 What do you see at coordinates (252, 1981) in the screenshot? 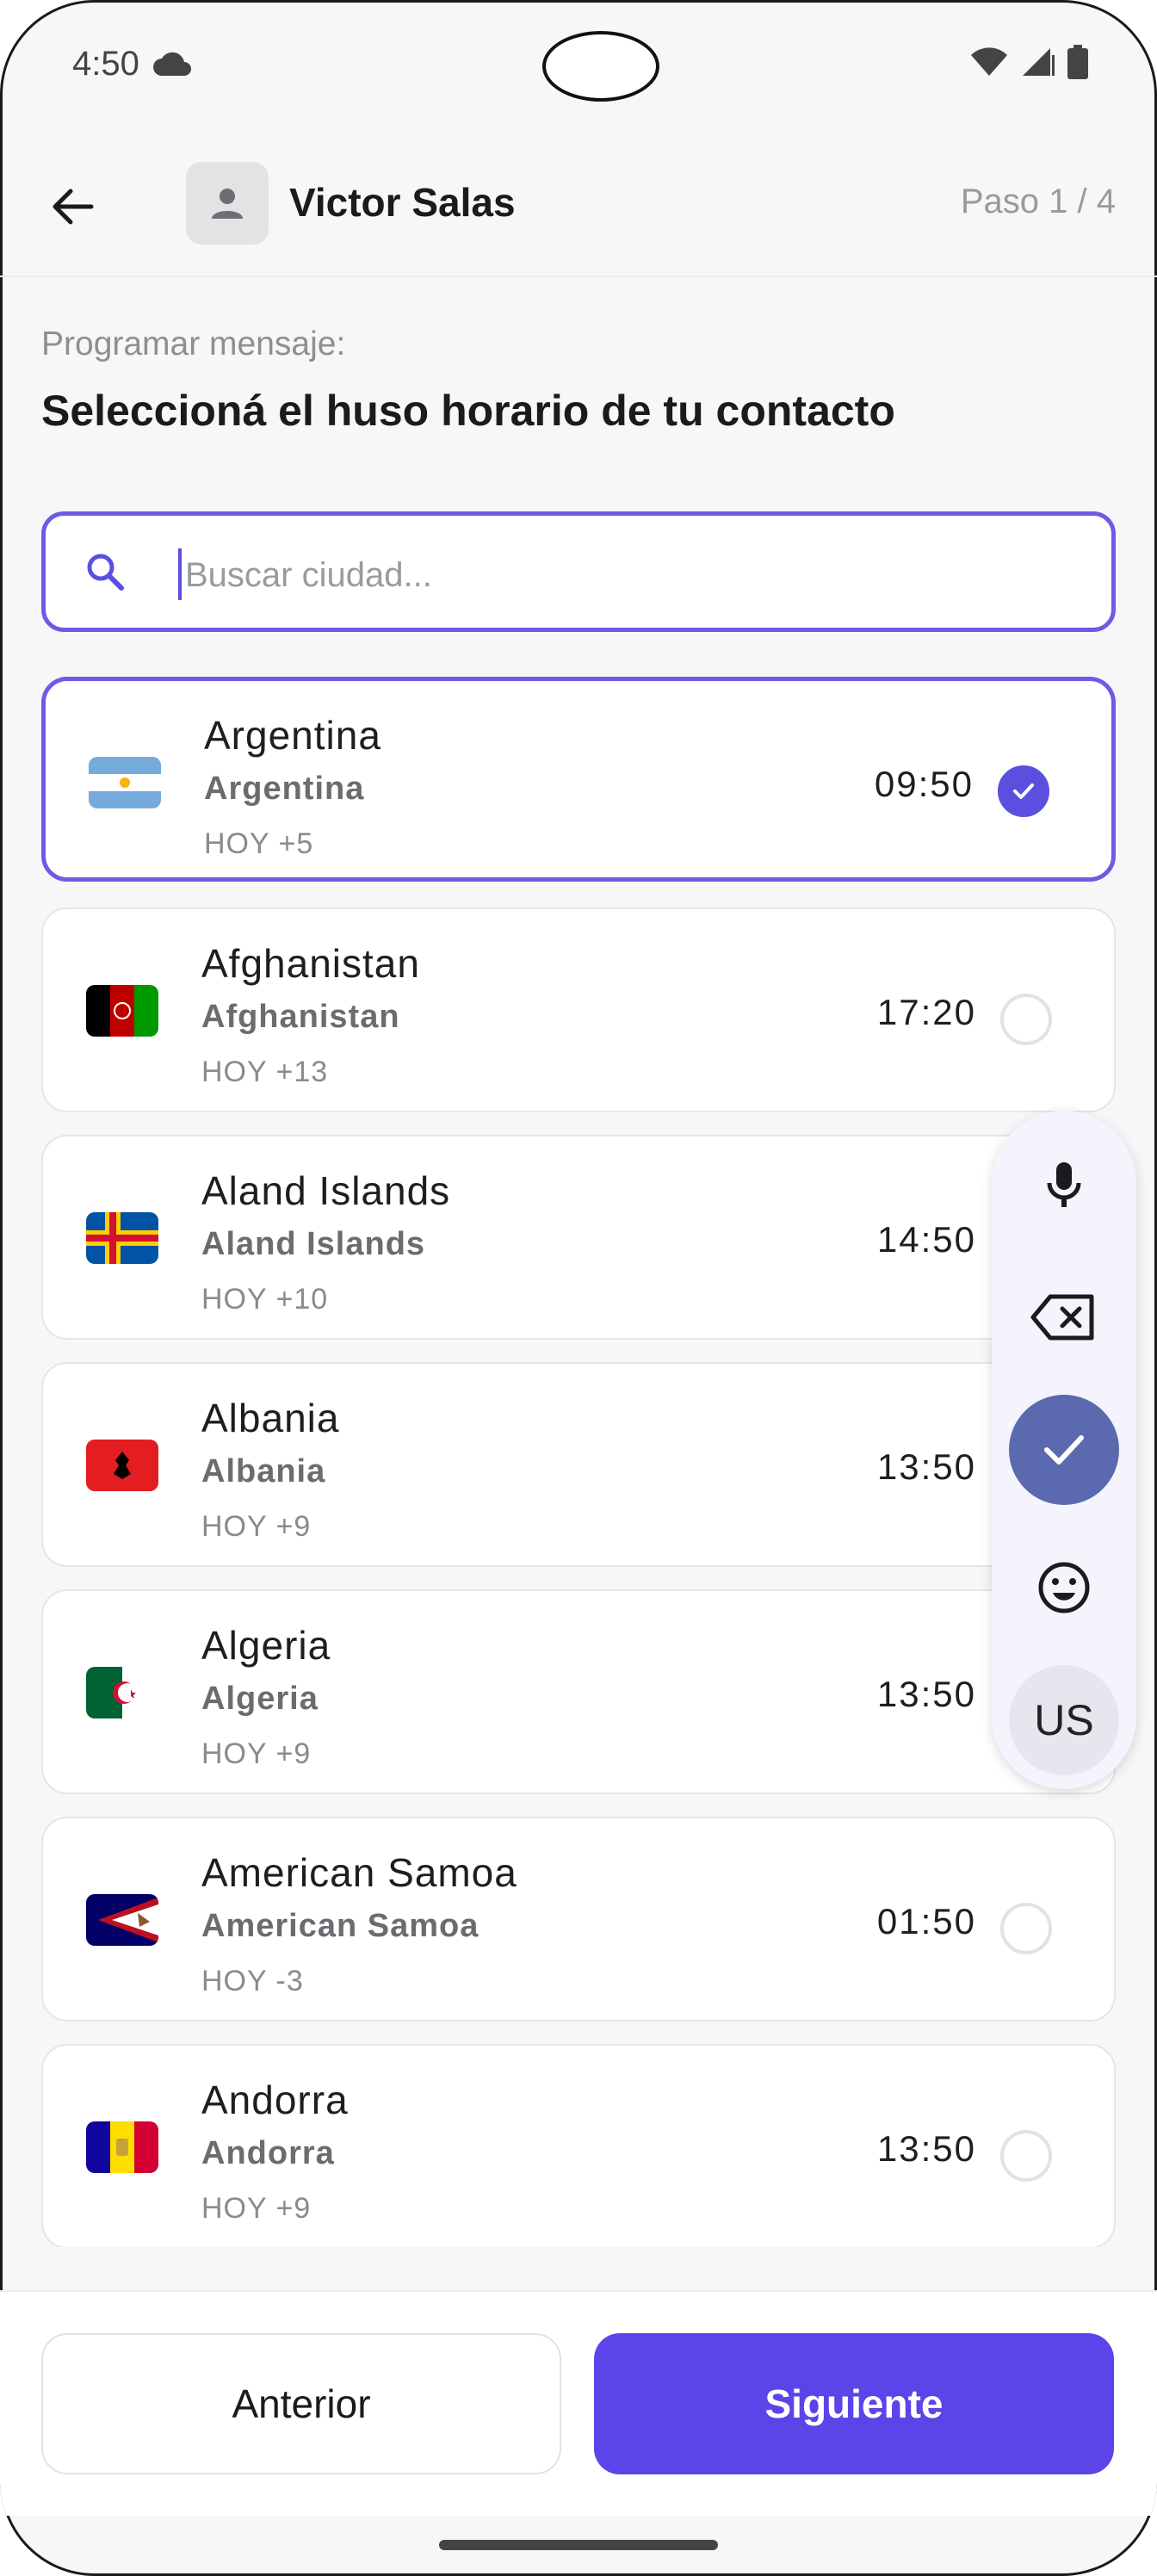
I see `time-offset: HOY -3` at bounding box center [252, 1981].